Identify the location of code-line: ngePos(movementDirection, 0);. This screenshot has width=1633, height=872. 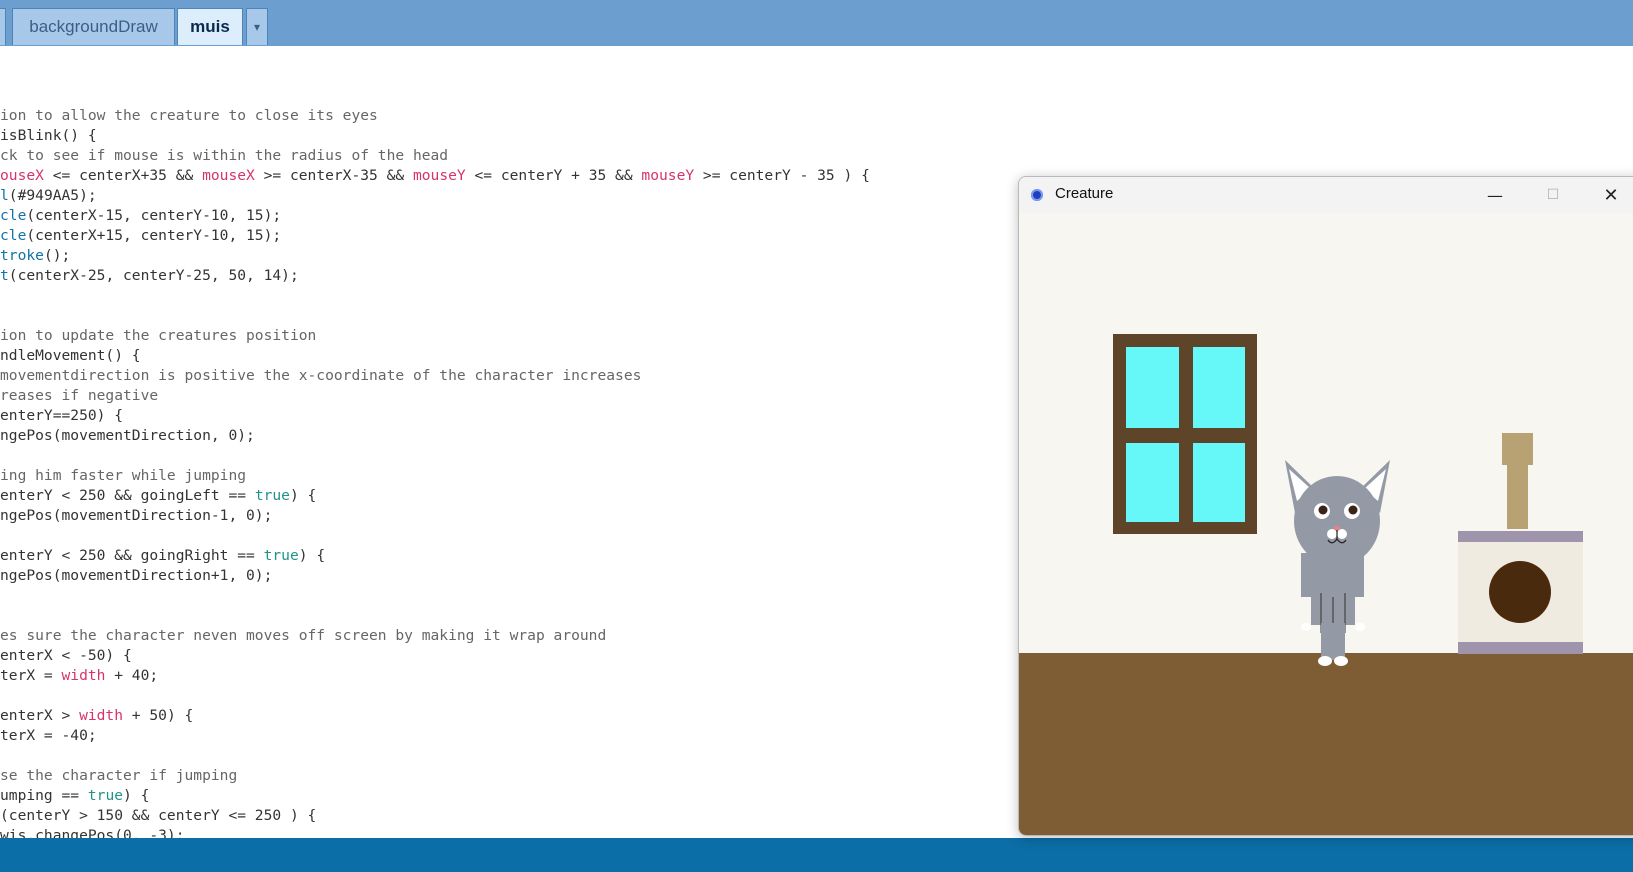
(435, 436).